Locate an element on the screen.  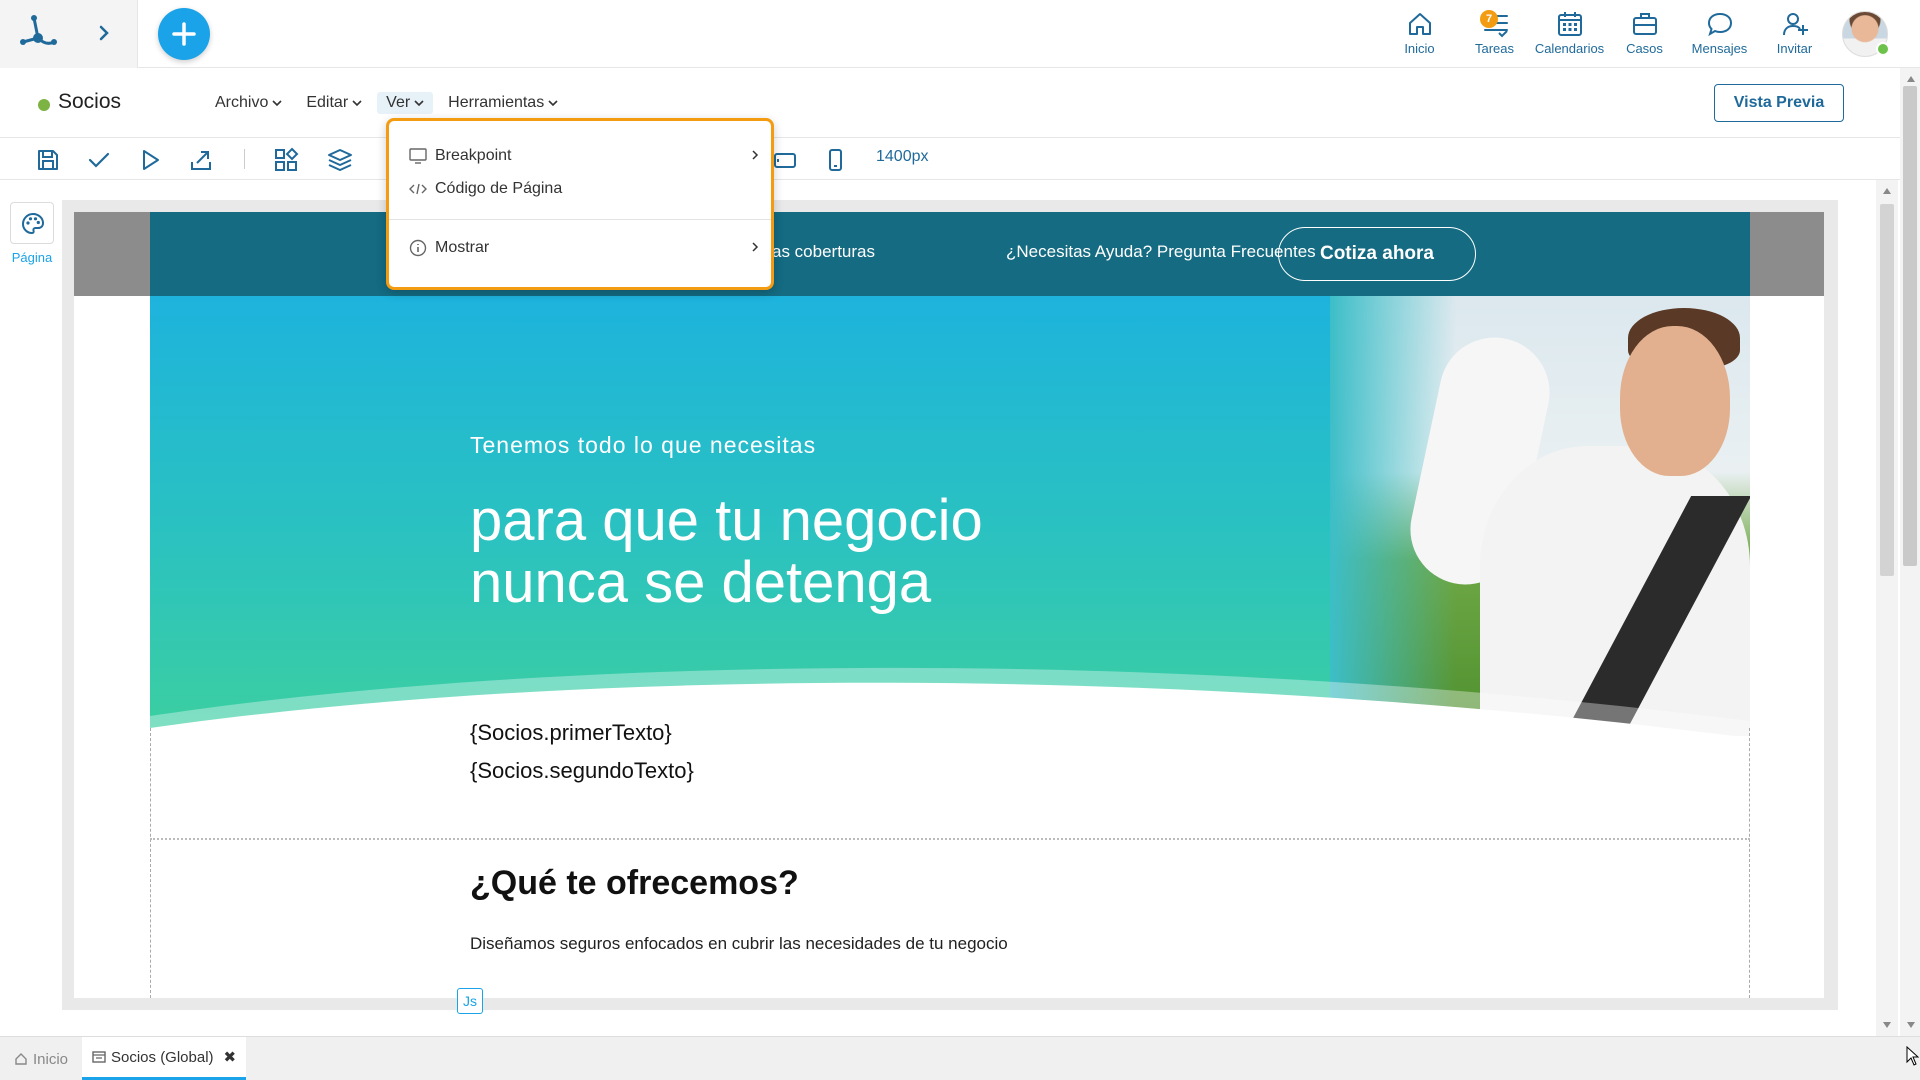
tab-label: Inicio is located at coordinates (51, 1059).